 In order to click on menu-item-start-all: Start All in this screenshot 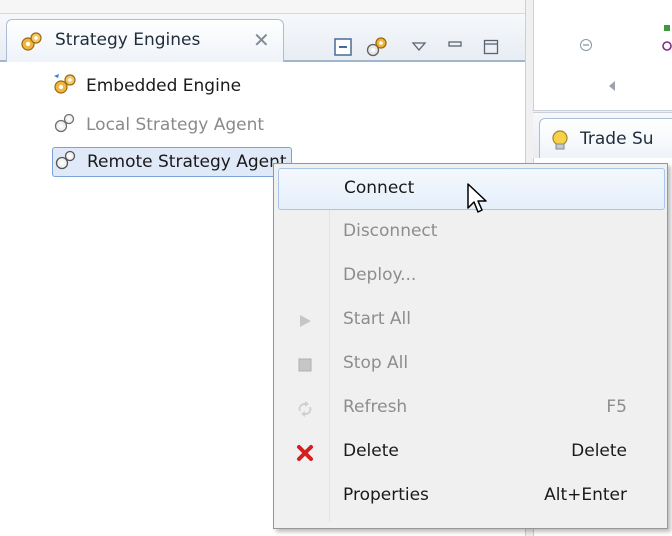, I will do `click(470, 320)`.